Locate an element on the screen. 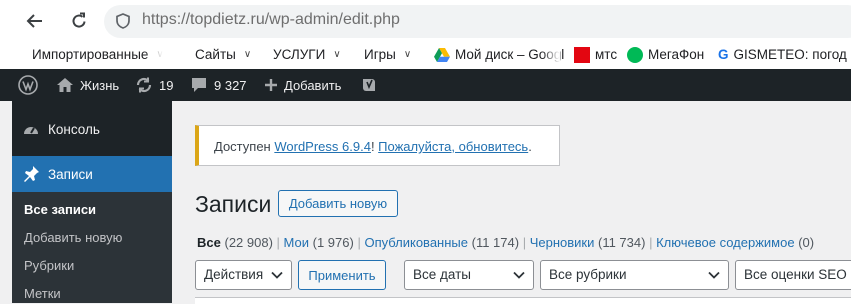  bookmark-megafon: МегаФон is located at coordinates (665, 54).